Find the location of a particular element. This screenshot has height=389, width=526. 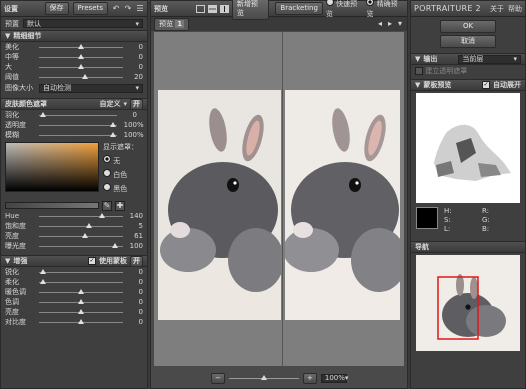

mask-option-black: 黑色 is located at coordinates (120, 188).